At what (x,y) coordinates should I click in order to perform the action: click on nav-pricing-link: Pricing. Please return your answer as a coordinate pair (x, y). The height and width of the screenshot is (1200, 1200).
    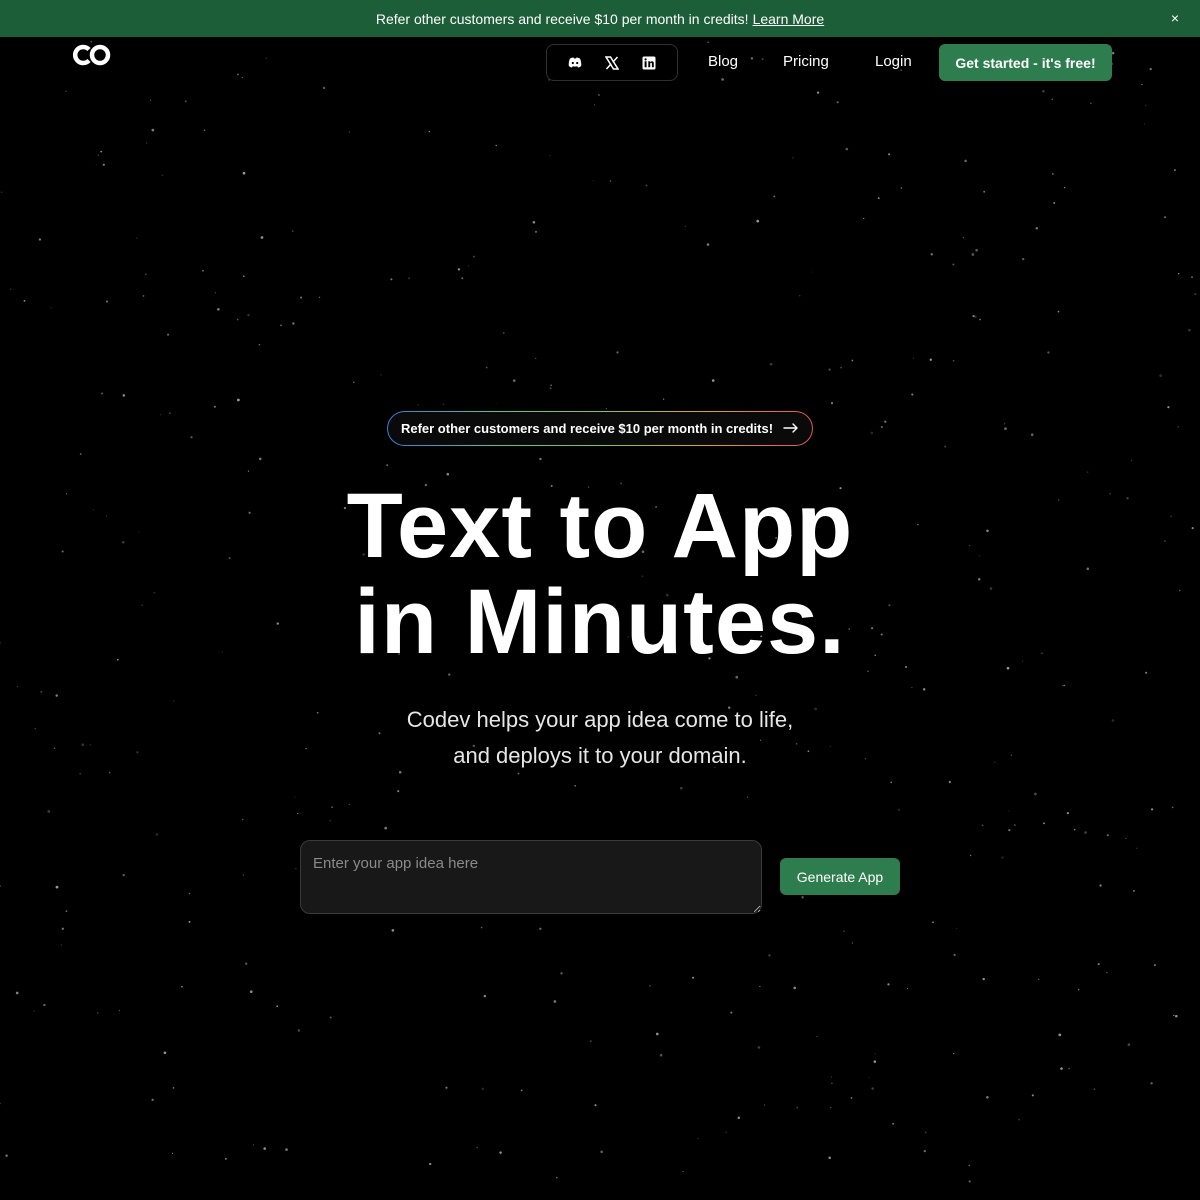
    Looking at the image, I should click on (806, 62).